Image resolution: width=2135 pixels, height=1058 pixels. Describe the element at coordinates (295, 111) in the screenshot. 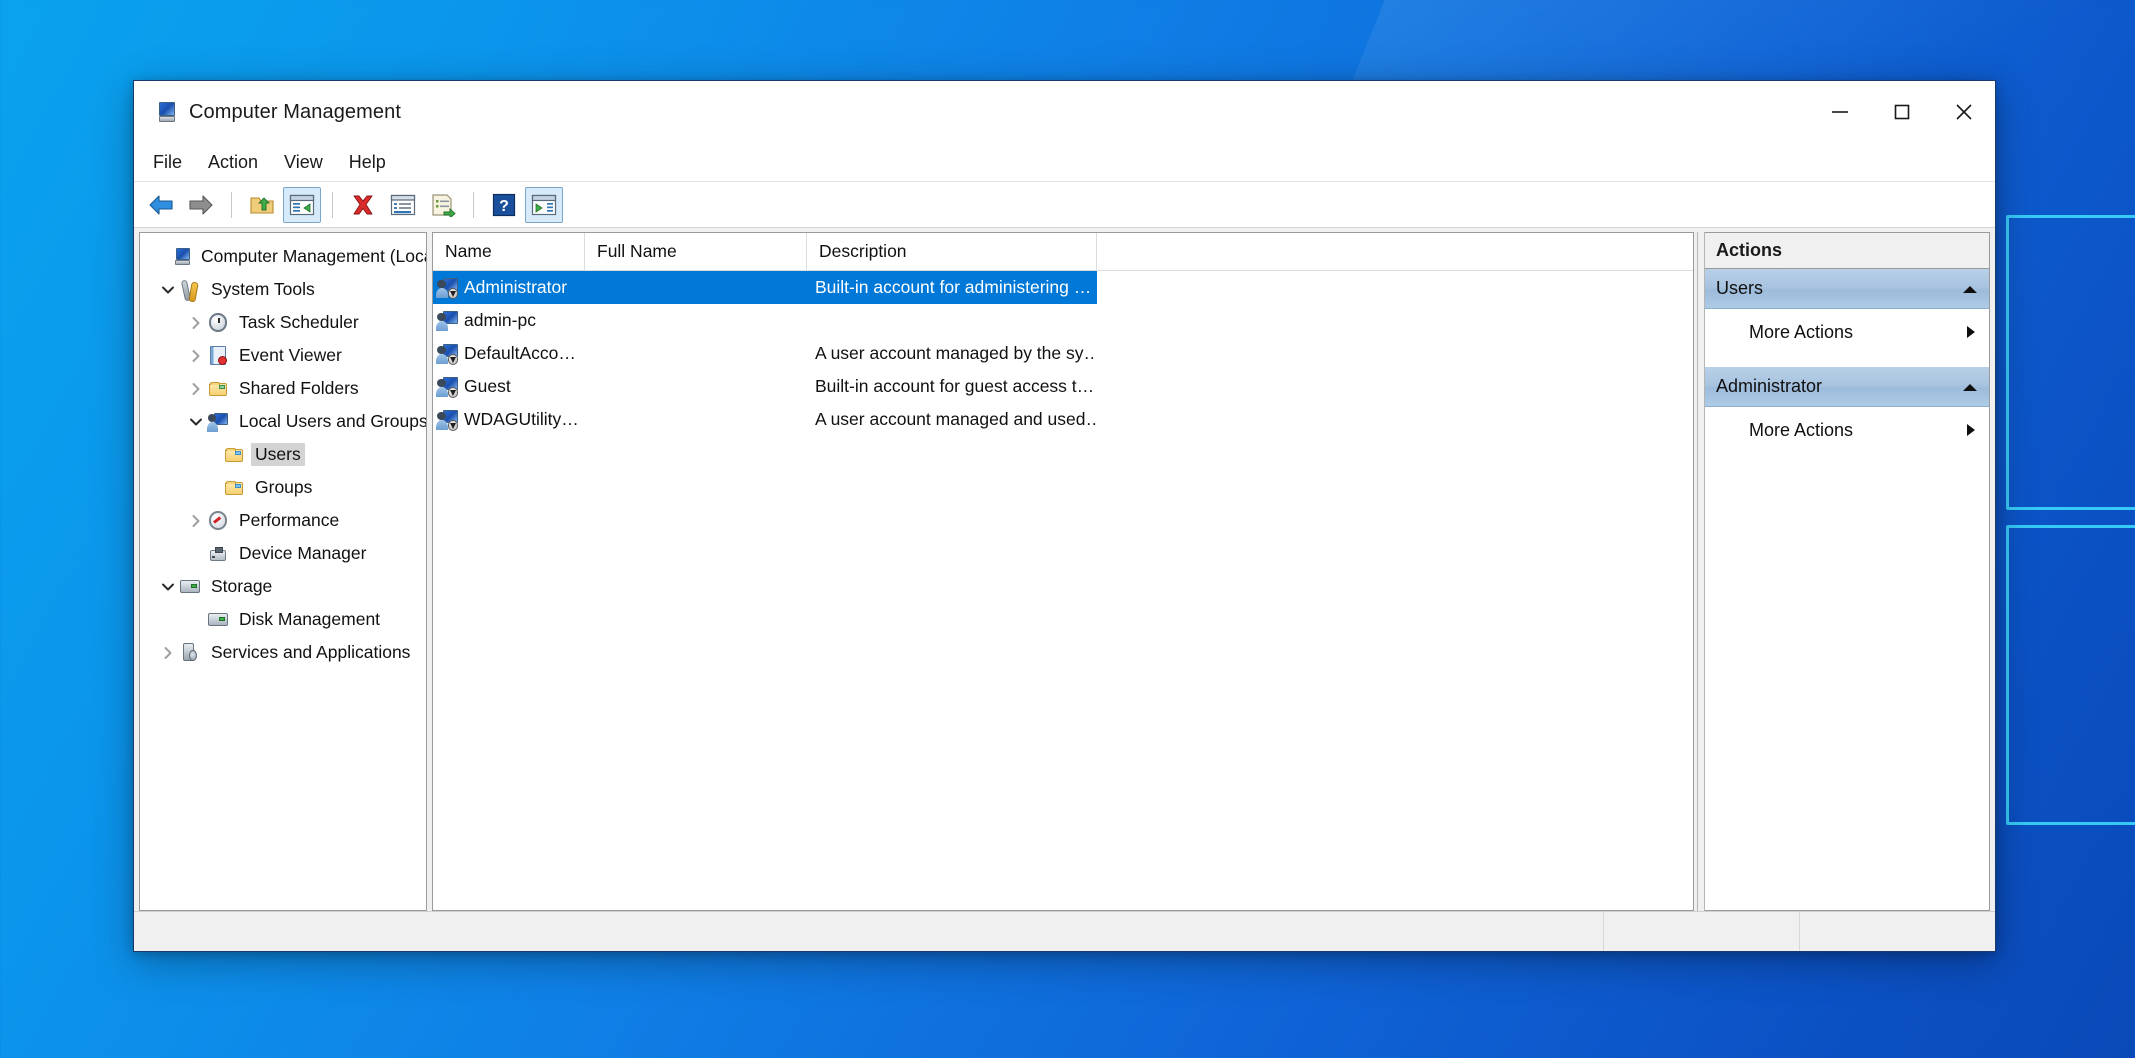

I see `window-title: Computer Management` at that location.